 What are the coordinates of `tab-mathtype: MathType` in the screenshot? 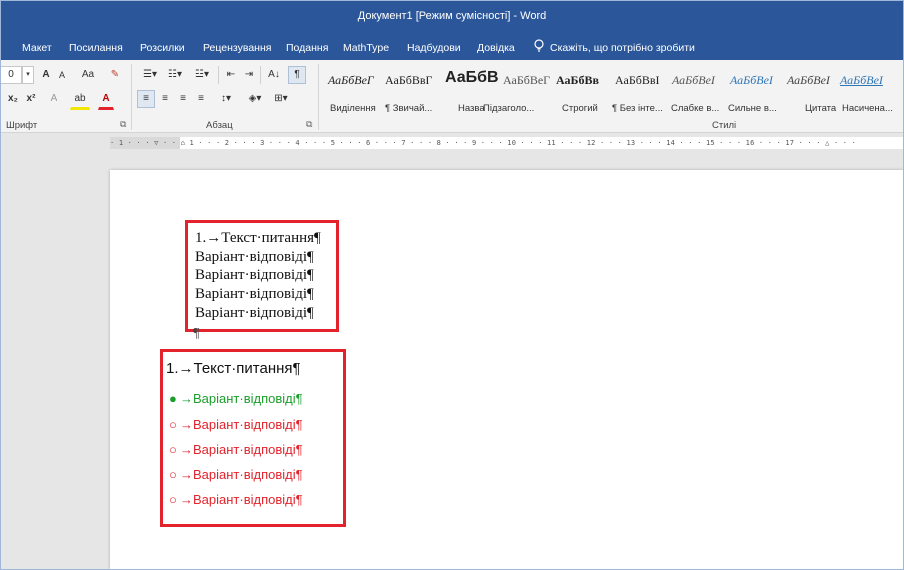 It's located at (366, 48).